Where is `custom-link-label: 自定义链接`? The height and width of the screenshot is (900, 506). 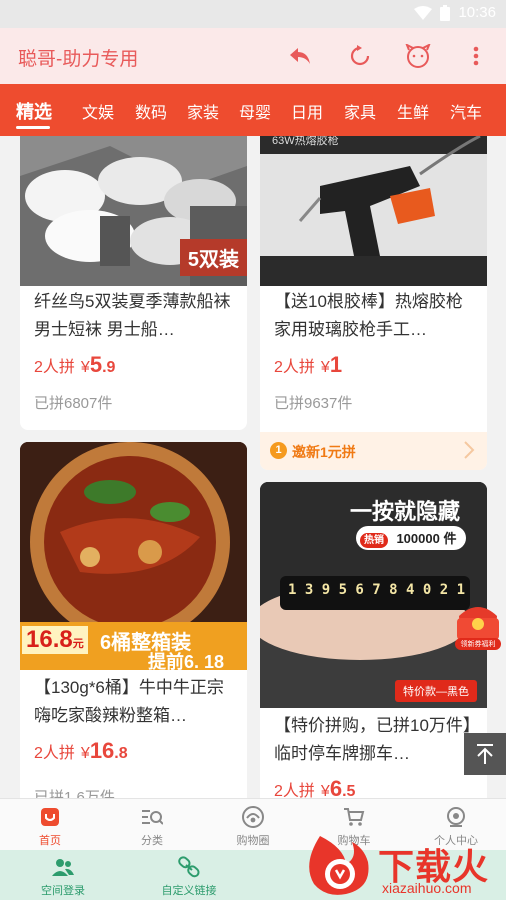 custom-link-label: 自定义链接 is located at coordinates (189, 891).